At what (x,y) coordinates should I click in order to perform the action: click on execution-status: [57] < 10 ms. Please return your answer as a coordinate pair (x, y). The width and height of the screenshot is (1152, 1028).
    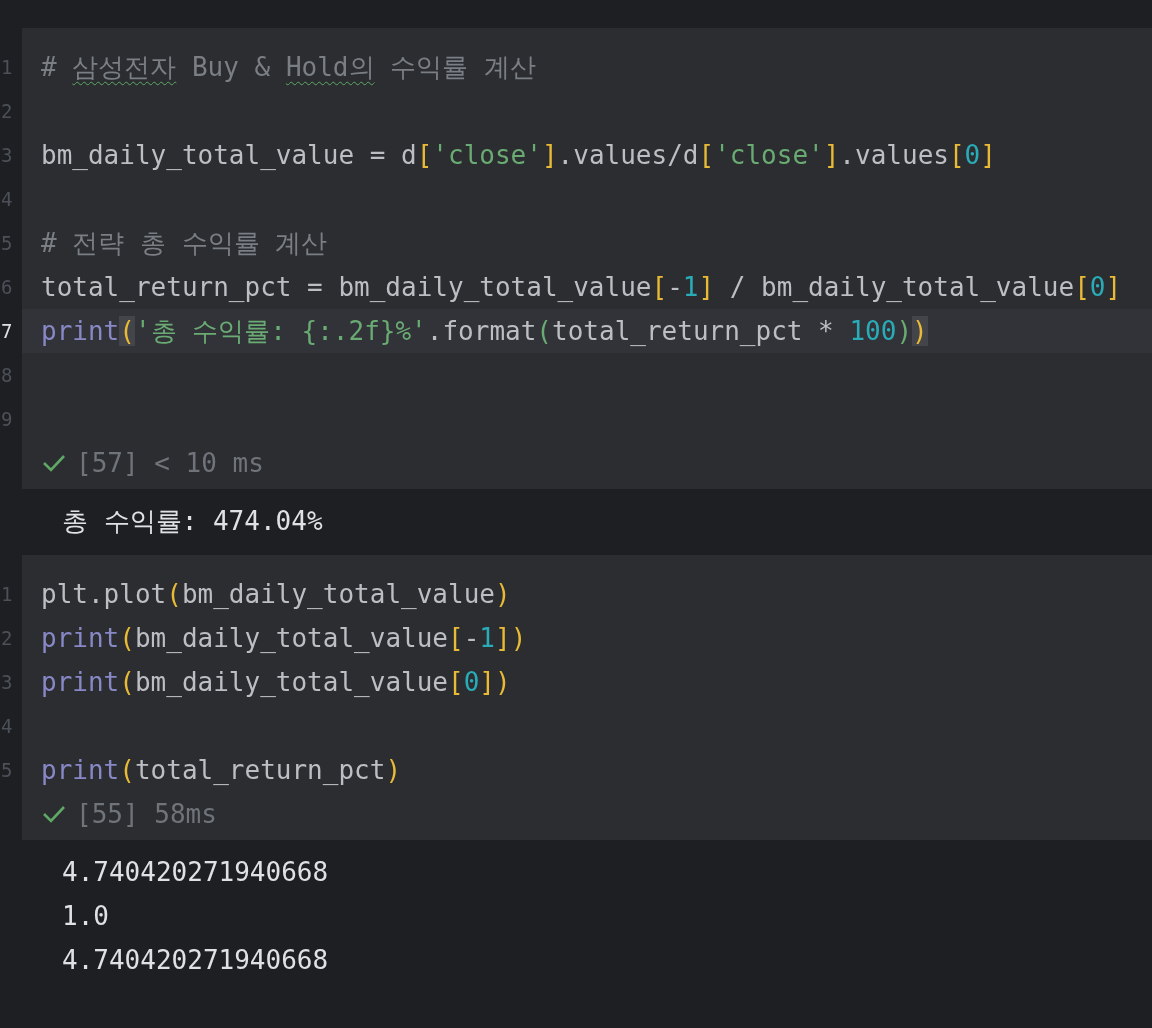
    Looking at the image, I should click on (170, 463).